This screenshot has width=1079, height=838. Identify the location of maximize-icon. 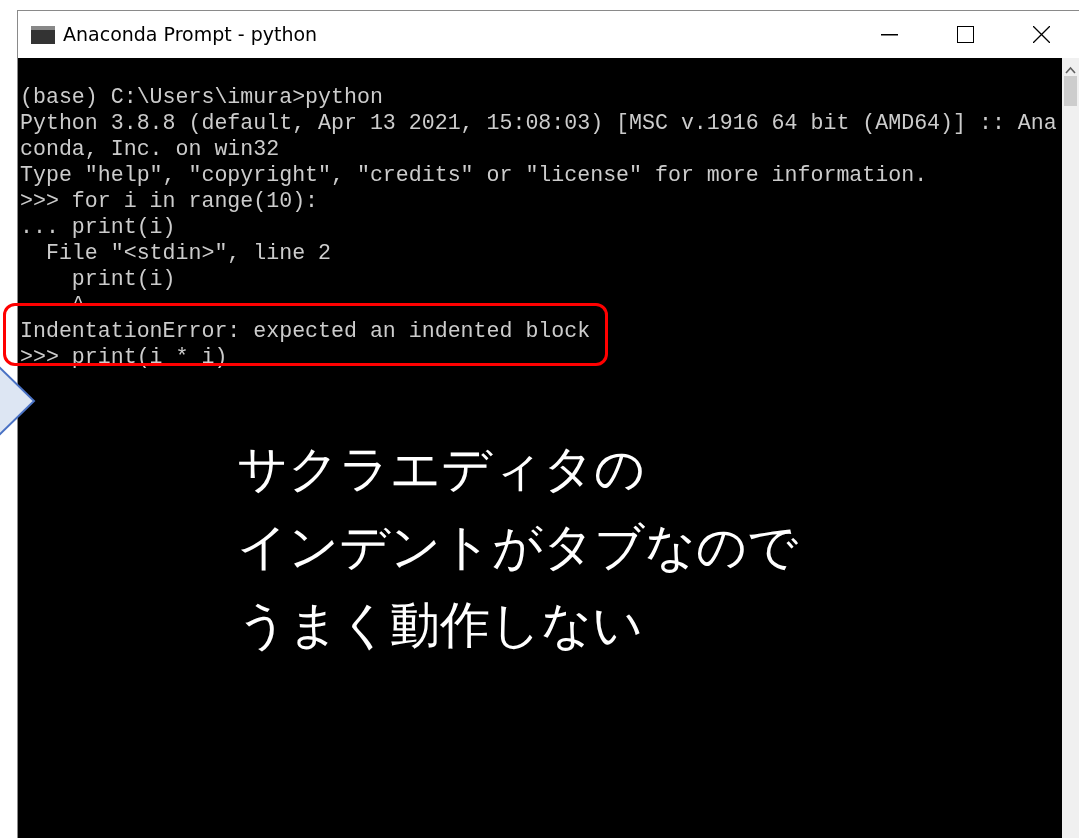
(965, 34).